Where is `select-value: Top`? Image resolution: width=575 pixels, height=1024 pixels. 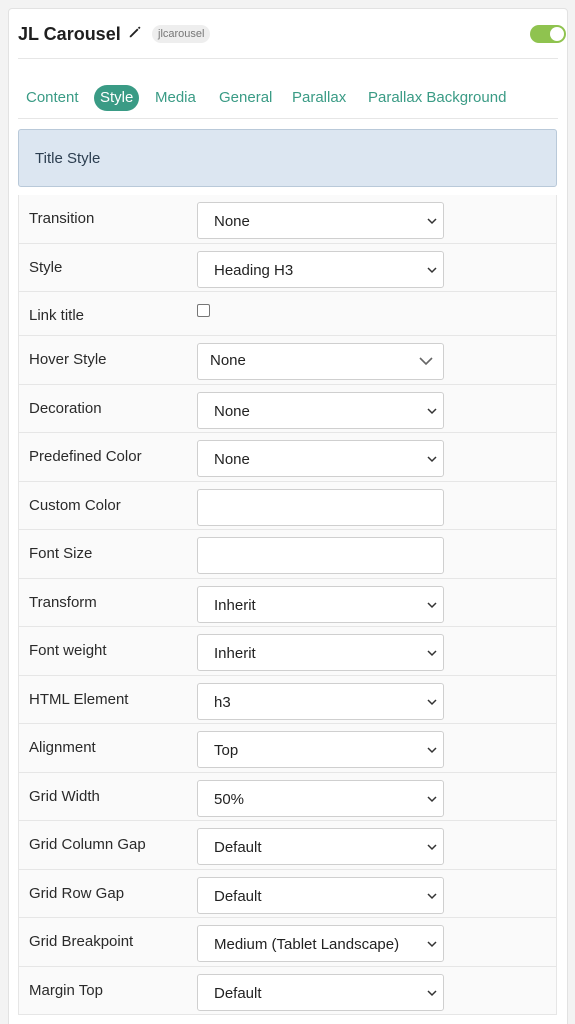 select-value: Top is located at coordinates (226, 750).